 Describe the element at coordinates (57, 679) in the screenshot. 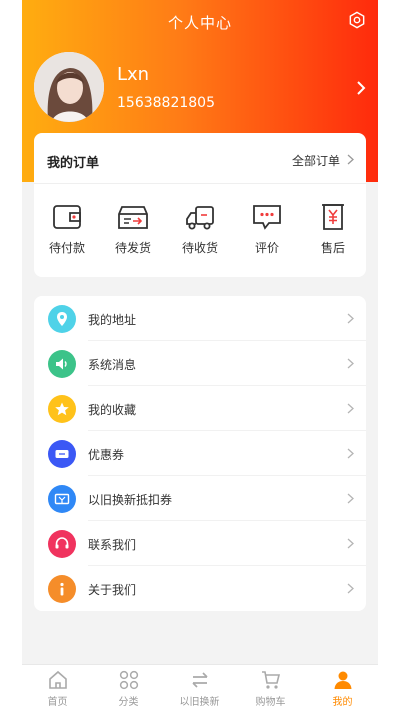

I see `home-icon` at that location.